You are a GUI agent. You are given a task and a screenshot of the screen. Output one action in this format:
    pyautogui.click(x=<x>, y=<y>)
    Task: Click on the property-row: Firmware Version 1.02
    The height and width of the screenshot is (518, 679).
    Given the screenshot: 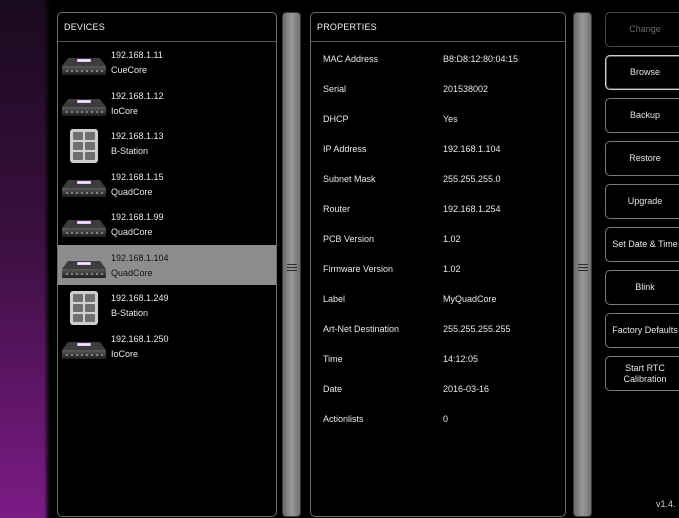 What is the action you would take?
    pyautogui.click(x=438, y=269)
    